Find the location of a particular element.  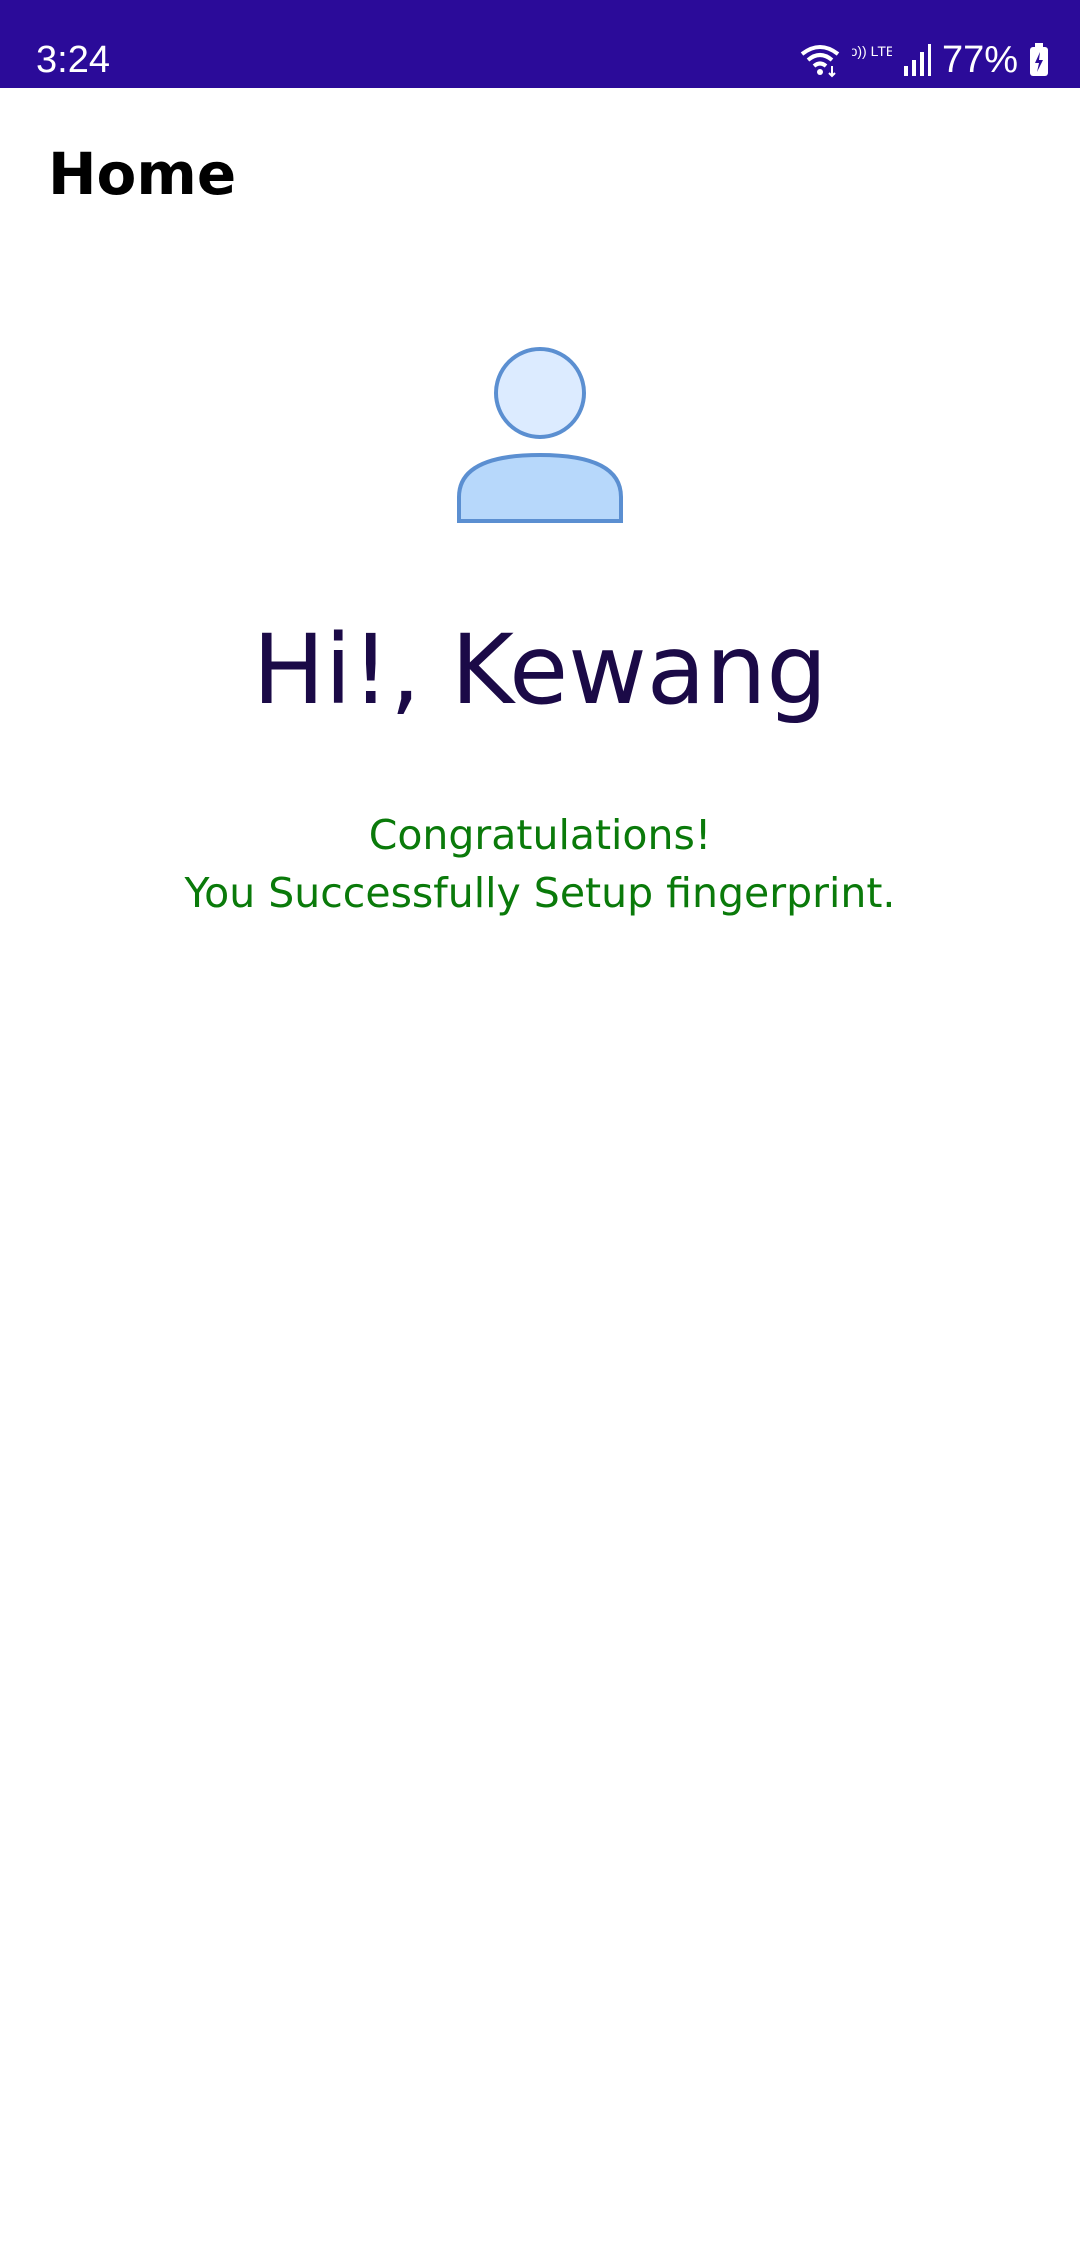

status-icons: Vo)) LTE1 77% is located at coordinates (924, 60).